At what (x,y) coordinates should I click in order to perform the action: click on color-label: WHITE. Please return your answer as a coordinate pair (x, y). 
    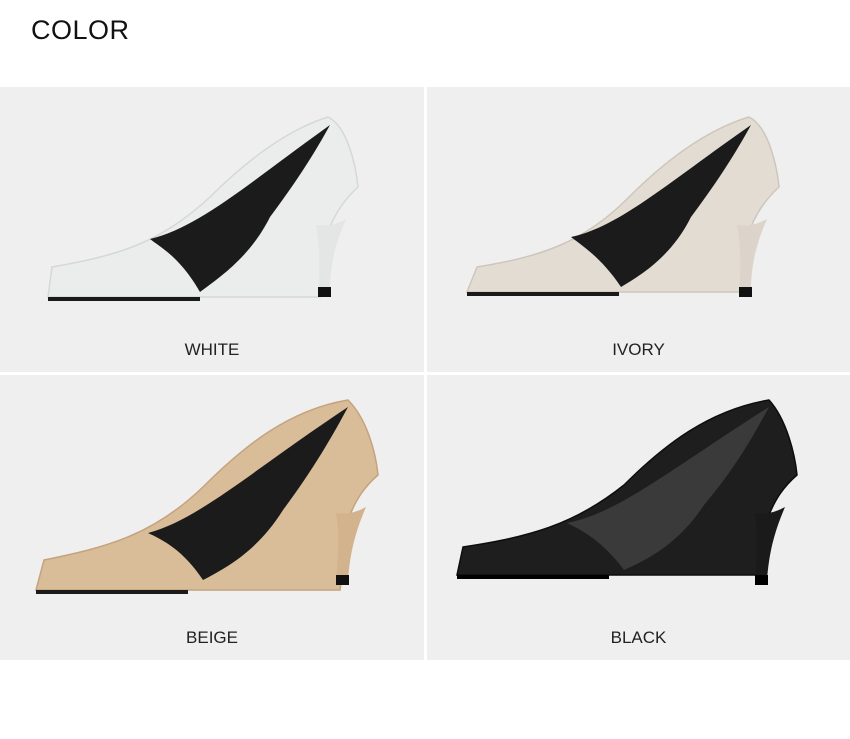
    Looking at the image, I should click on (212, 349).